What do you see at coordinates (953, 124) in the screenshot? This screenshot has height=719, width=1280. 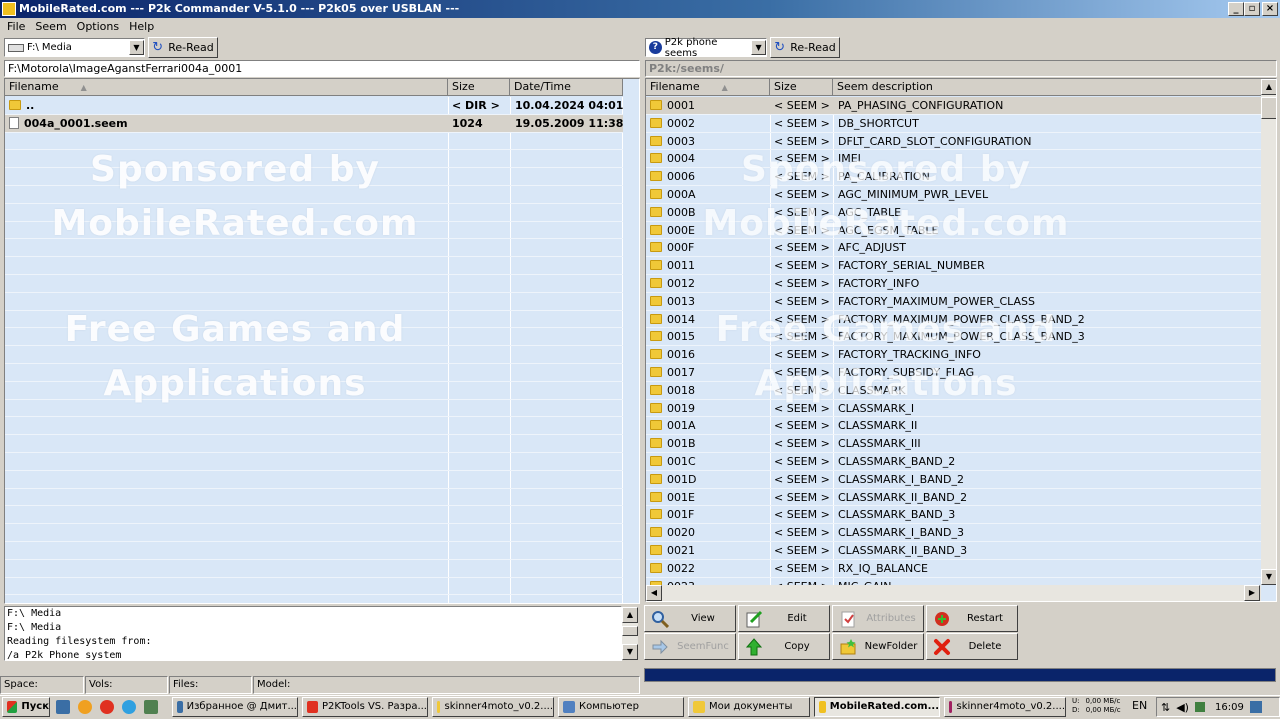 I see `seem-row: 0002 < SEEM > DB_SHORTCUT` at bounding box center [953, 124].